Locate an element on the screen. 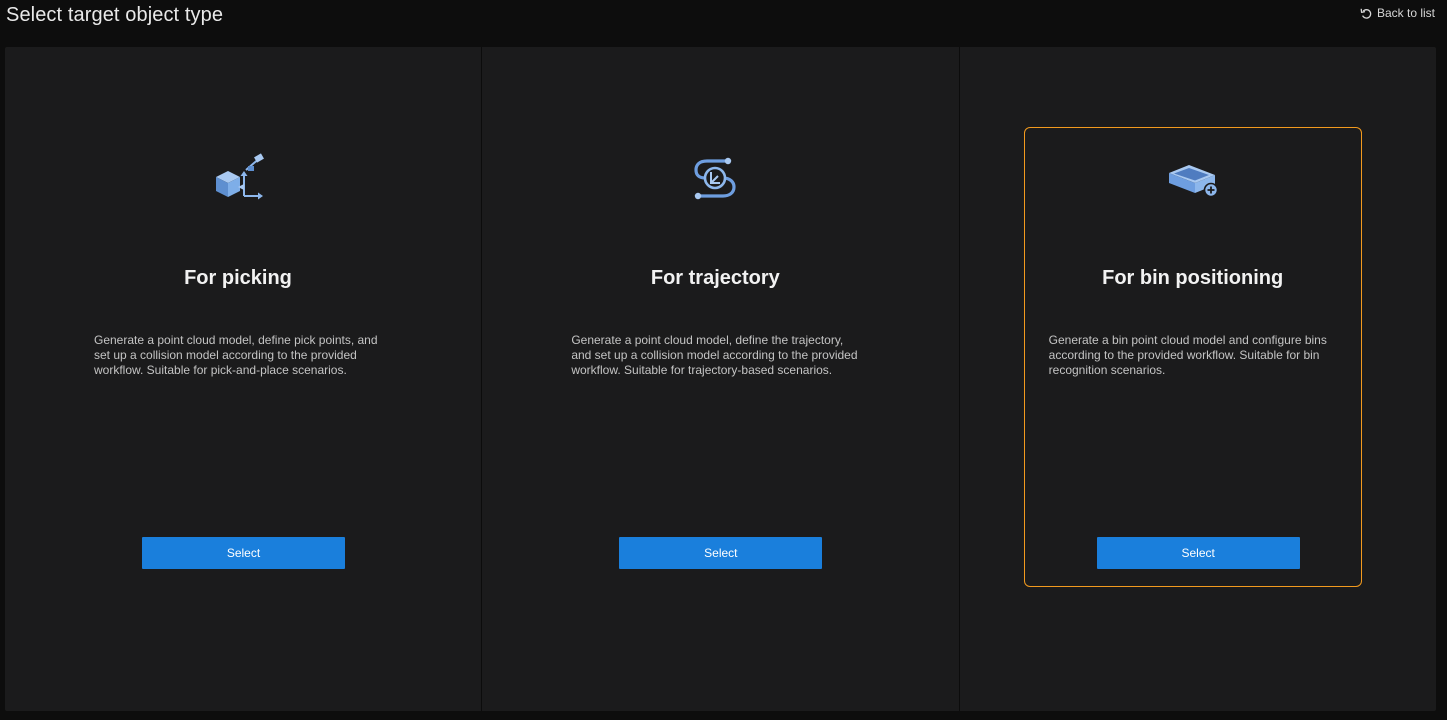 The image size is (1447, 720). page-title: Select target object type is located at coordinates (115, 15).